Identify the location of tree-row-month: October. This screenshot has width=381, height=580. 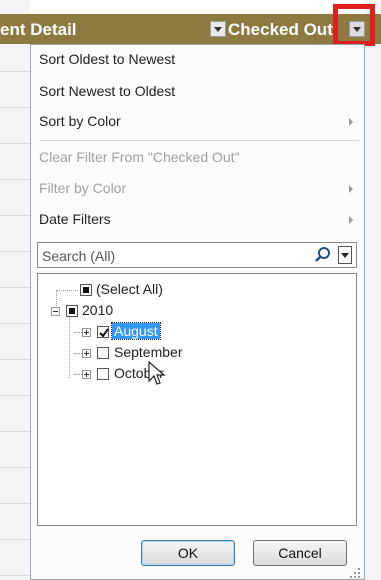
(188, 374).